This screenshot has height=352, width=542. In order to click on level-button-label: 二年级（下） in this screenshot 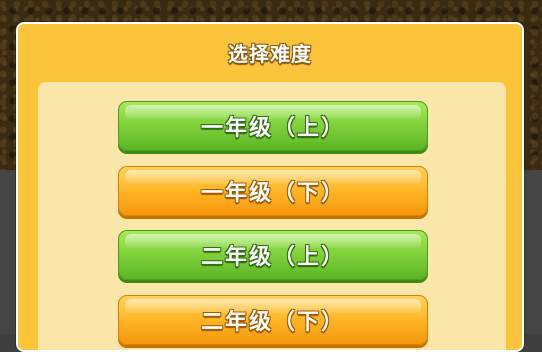, I will do `click(272, 322)`.